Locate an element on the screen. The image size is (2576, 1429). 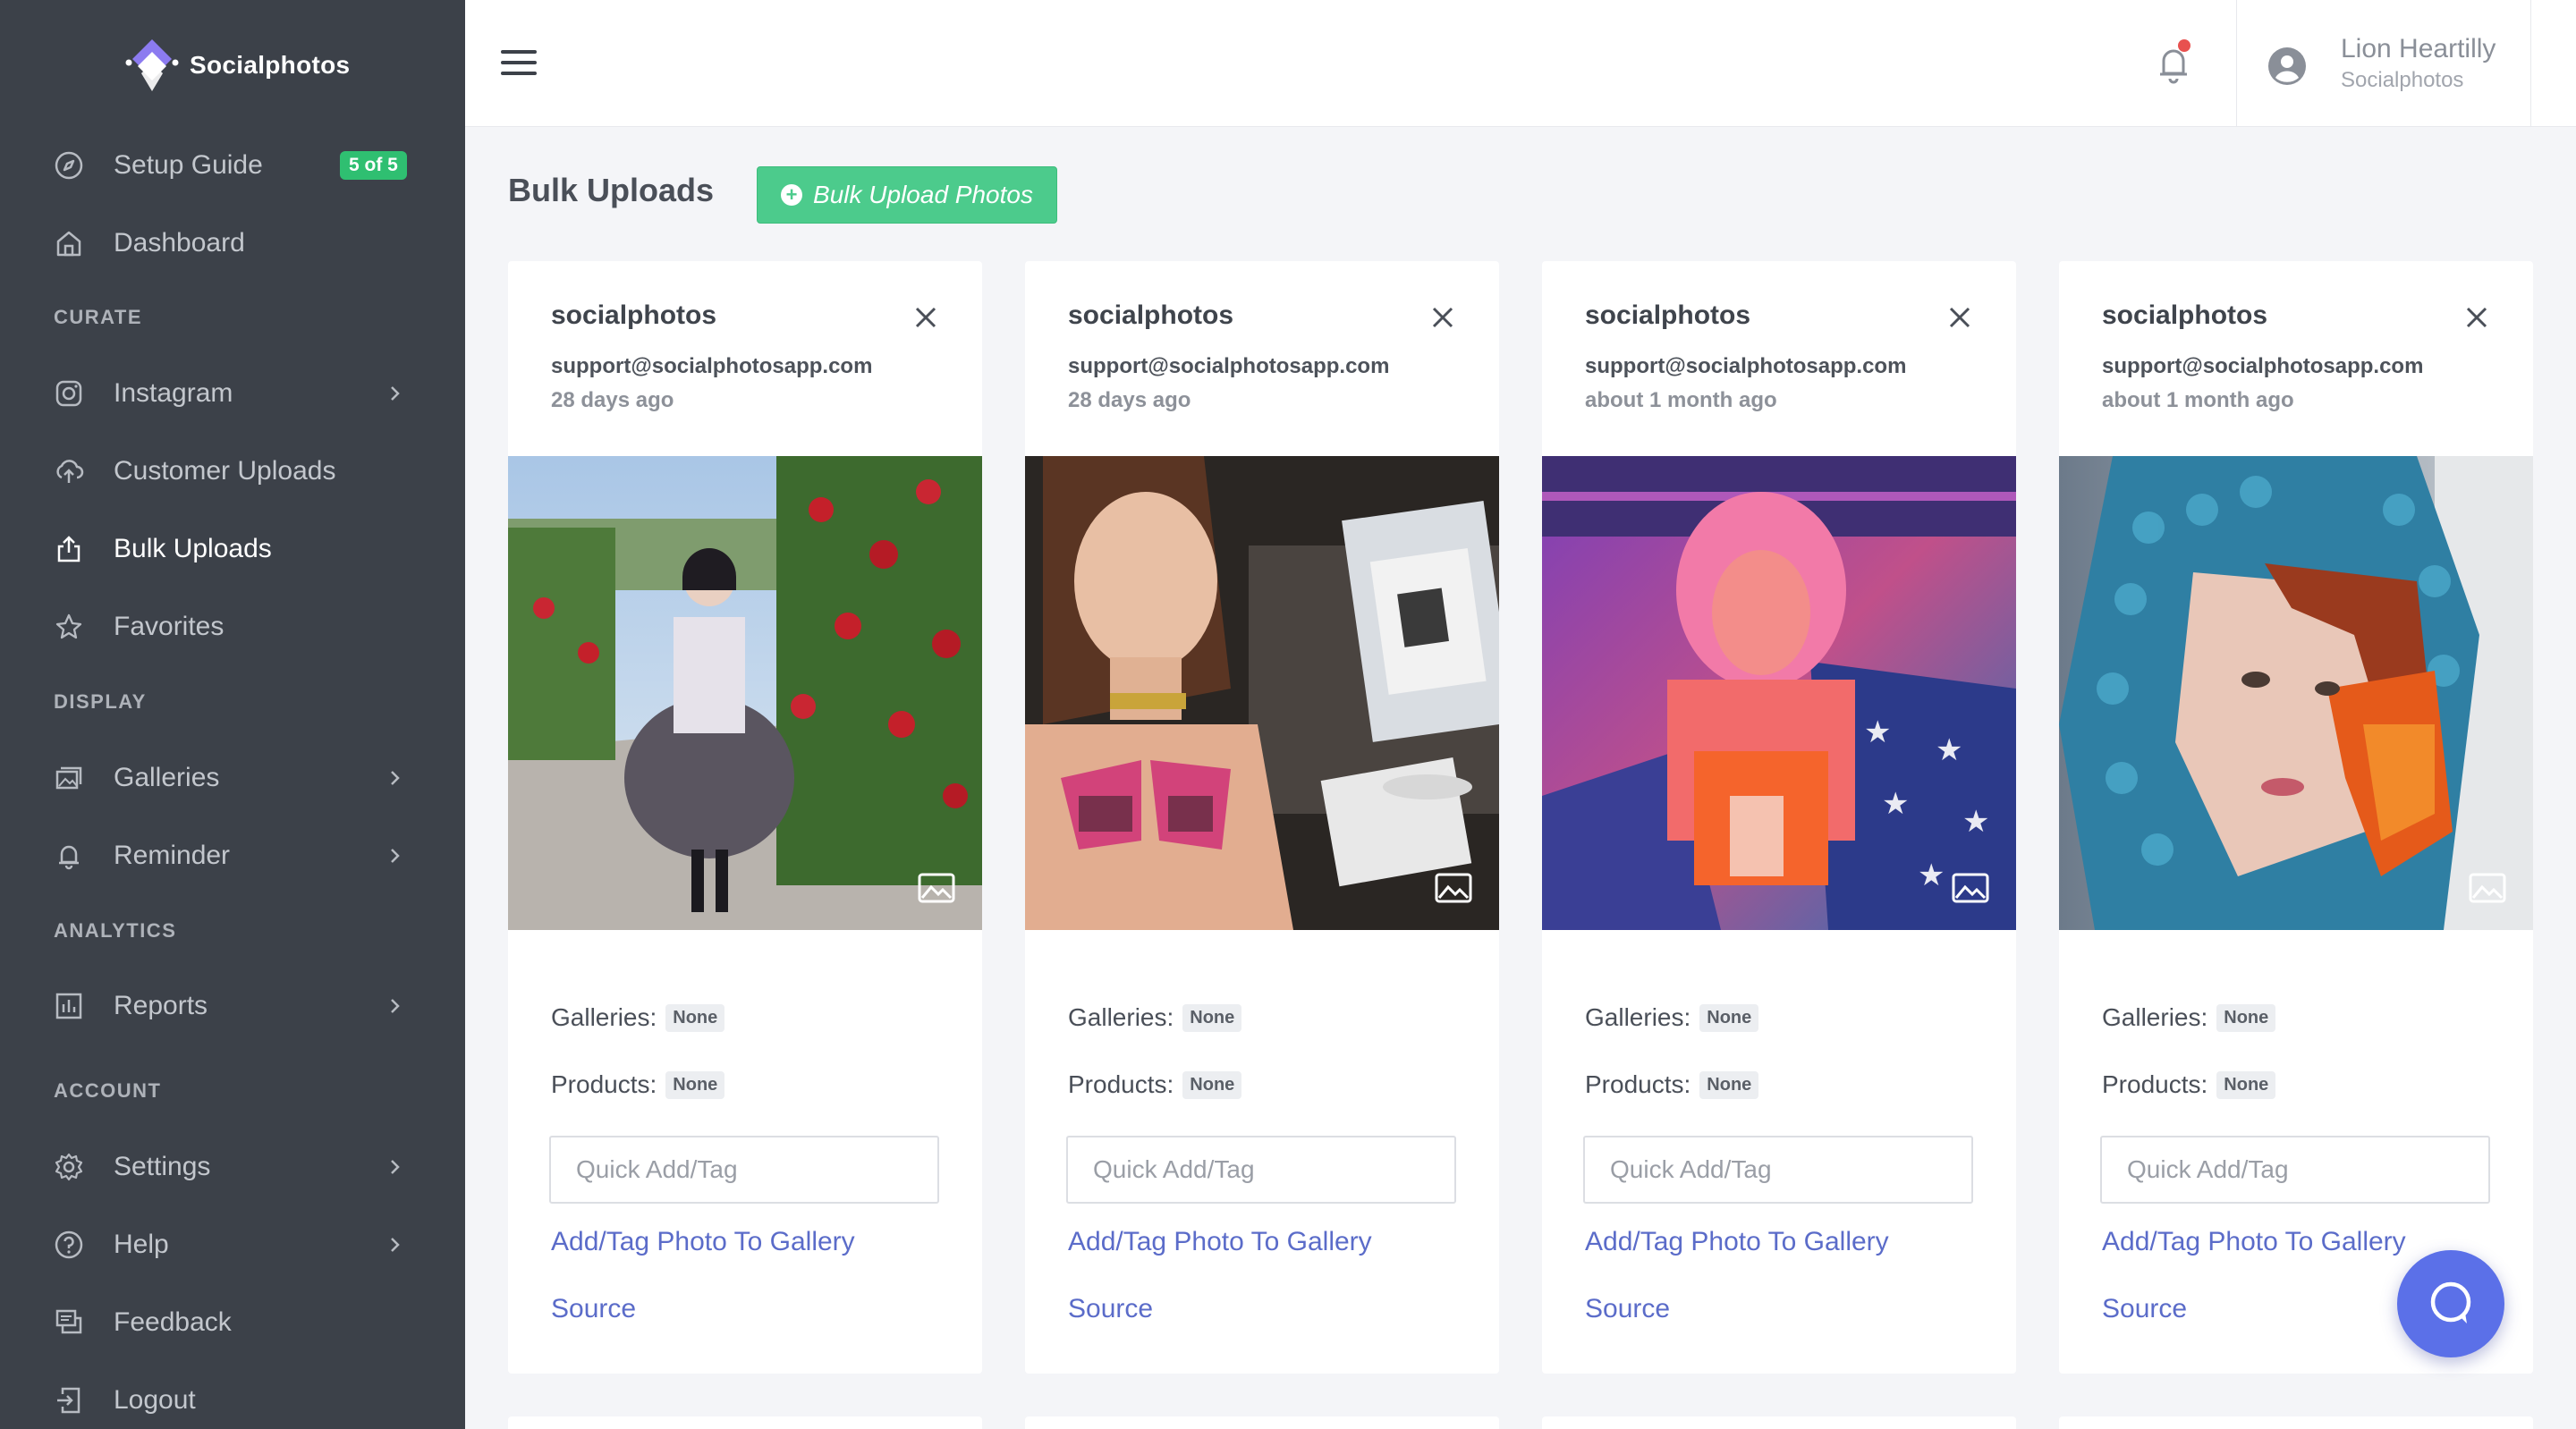
share-upload-icon is located at coordinates (69, 549).